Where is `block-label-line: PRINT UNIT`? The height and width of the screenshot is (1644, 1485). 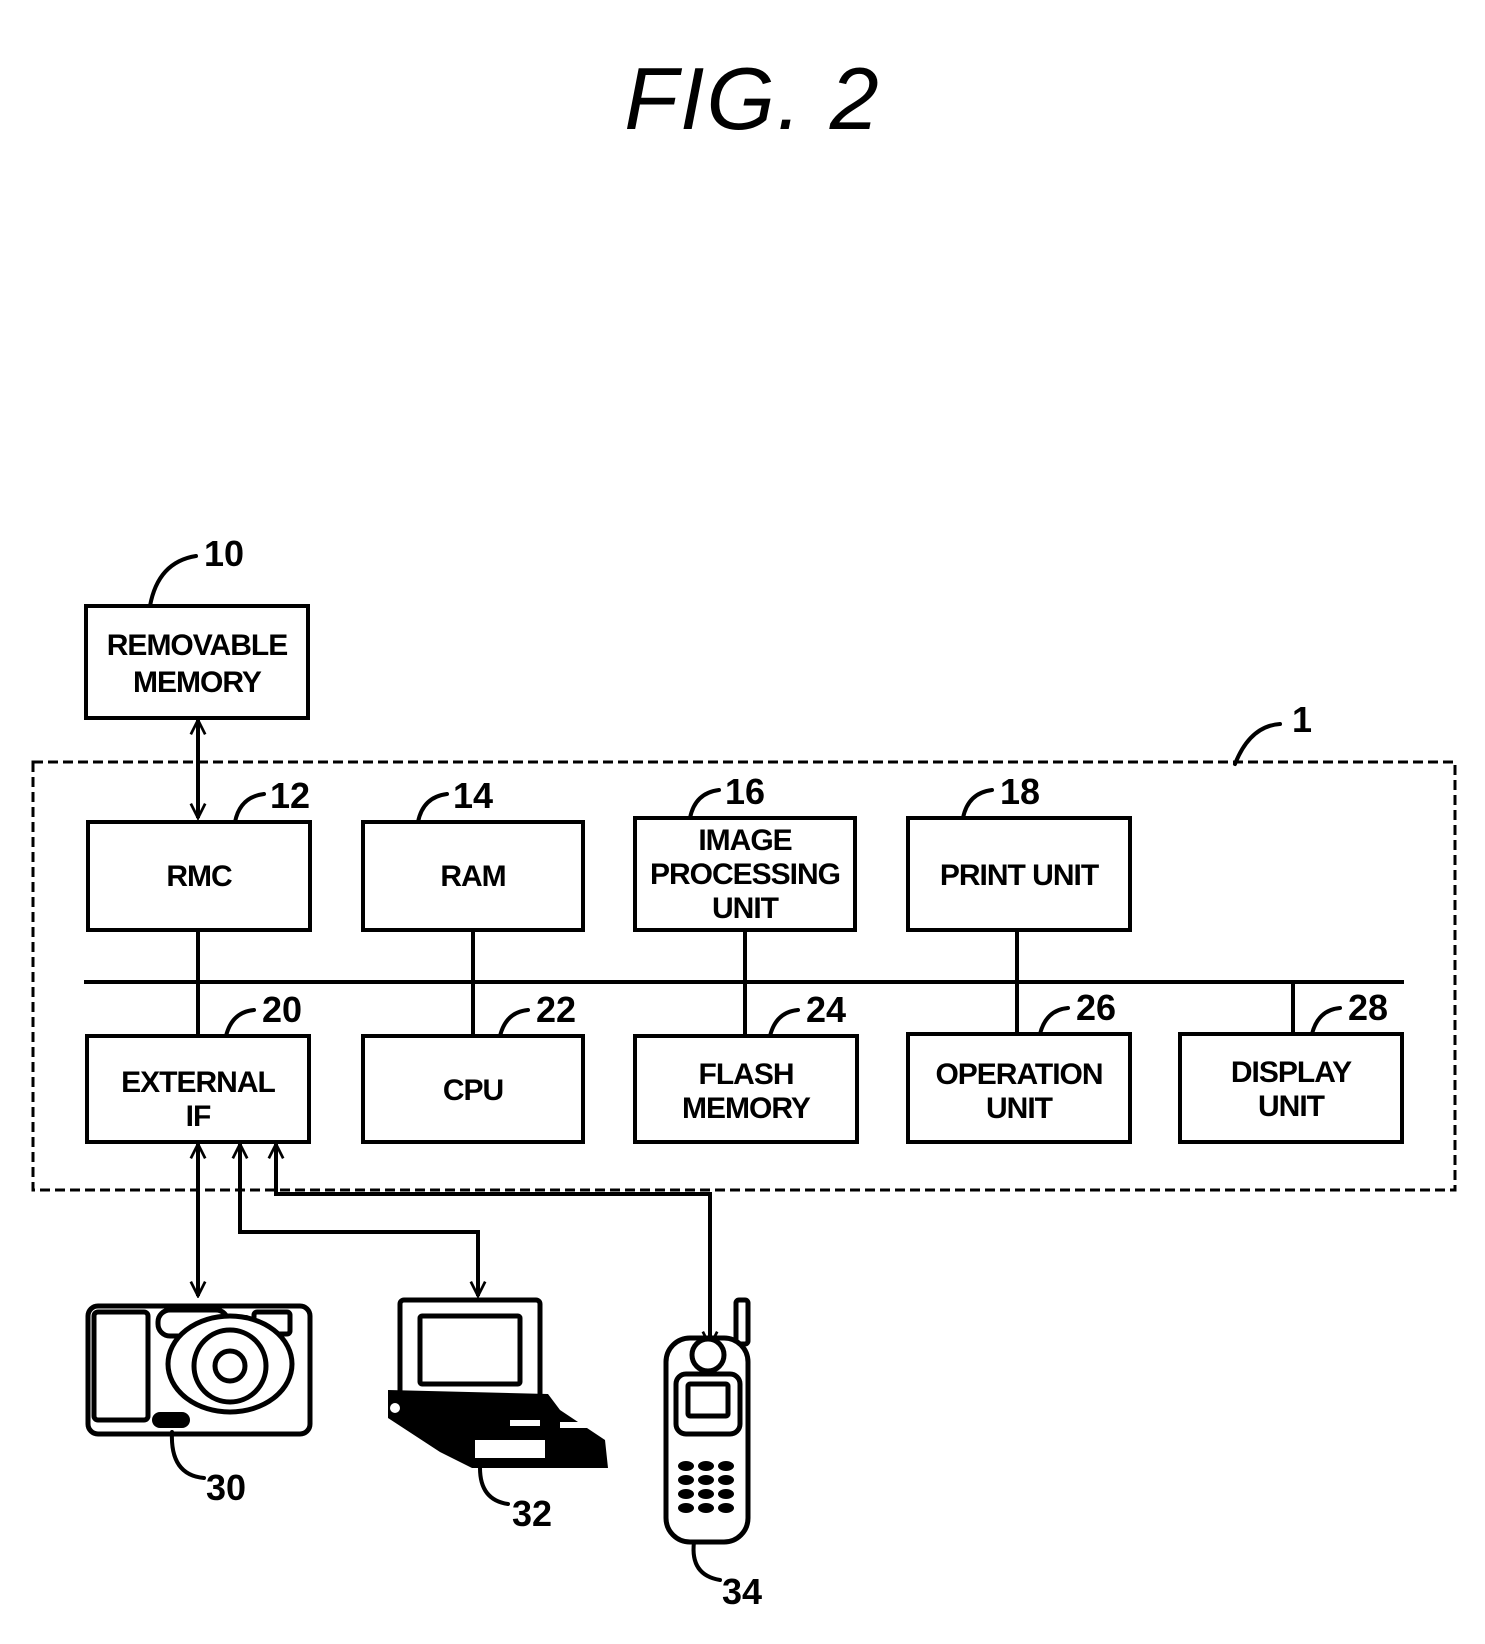
block-label-line: PRINT UNIT is located at coordinates (1019, 875).